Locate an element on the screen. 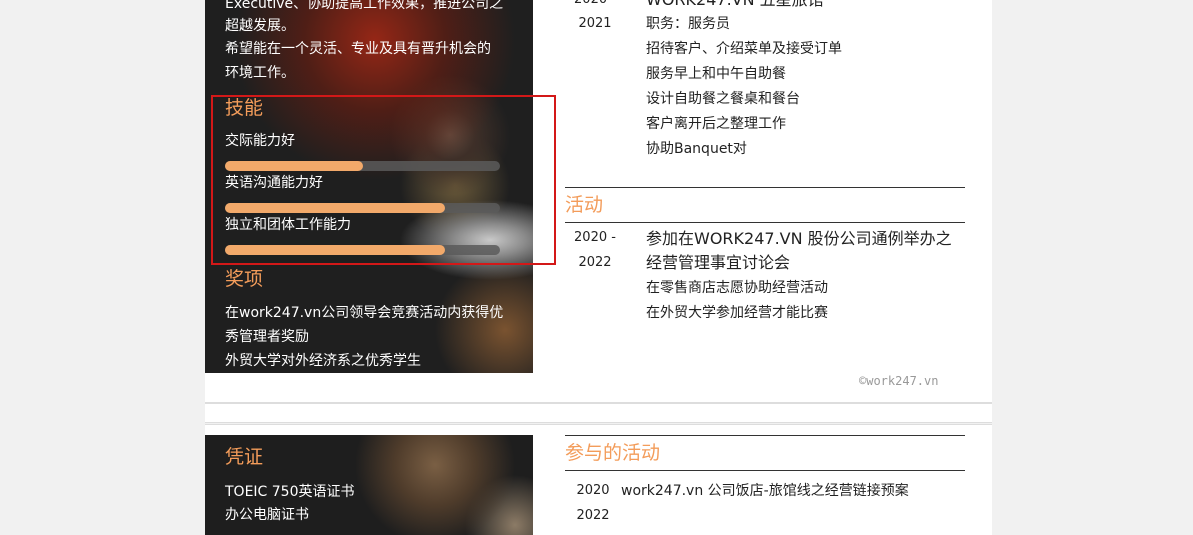 Image resolution: width=1193 pixels, height=535 pixels. watermark: ©work247.vn is located at coordinates (899, 381).